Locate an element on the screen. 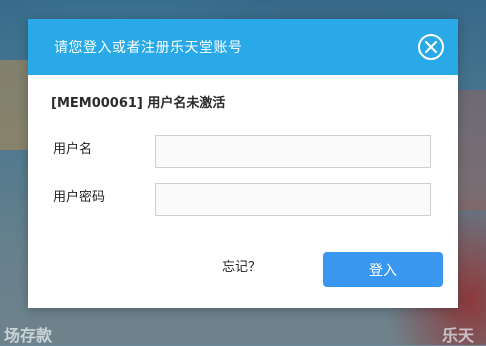 The image size is (486, 346). close-button is located at coordinates (431, 47).